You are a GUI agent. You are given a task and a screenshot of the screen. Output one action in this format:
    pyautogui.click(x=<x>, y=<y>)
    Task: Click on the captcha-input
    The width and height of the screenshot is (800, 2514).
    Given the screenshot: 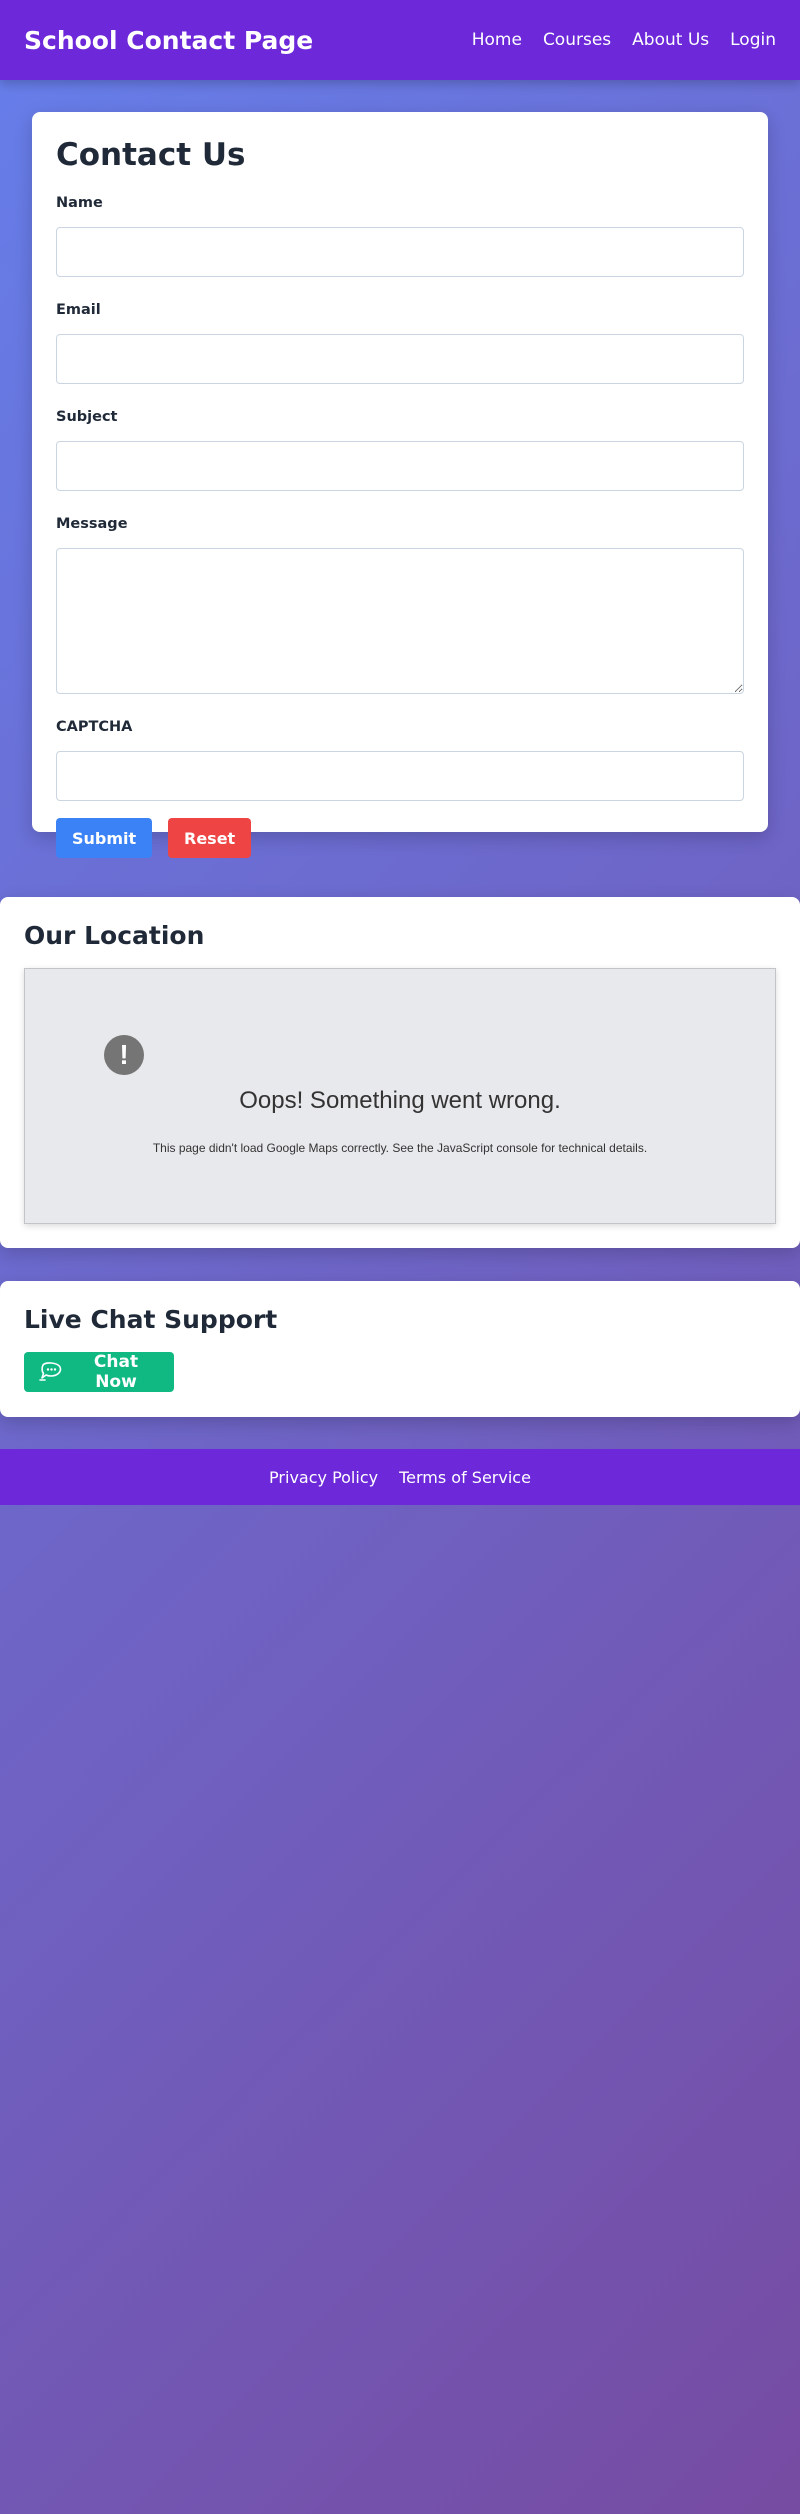 What is the action you would take?
    pyautogui.click(x=400, y=776)
    